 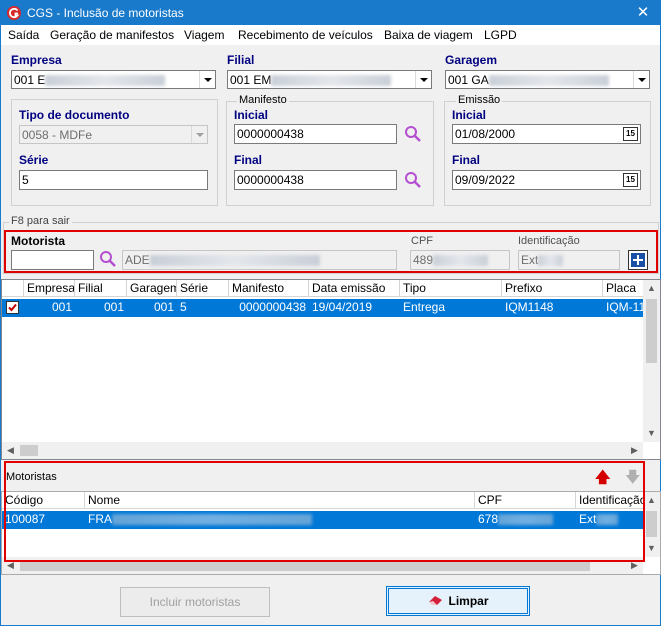 I want to click on checkmark-icon, so click(x=12, y=307).